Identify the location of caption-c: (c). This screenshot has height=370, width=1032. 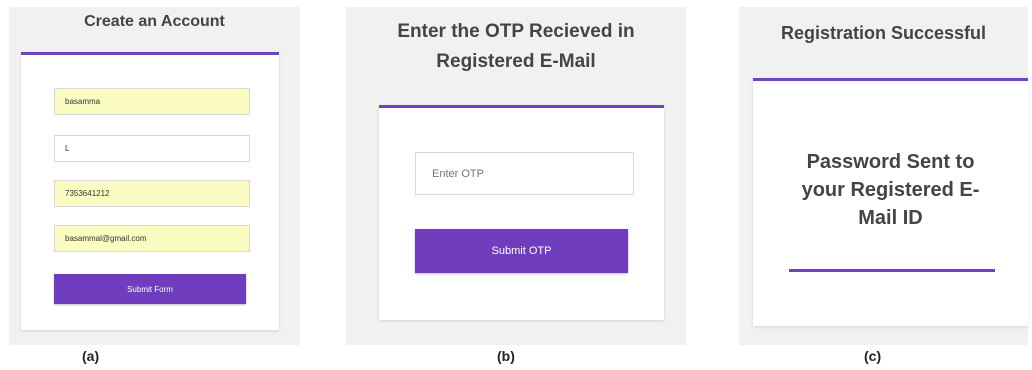
(873, 356).